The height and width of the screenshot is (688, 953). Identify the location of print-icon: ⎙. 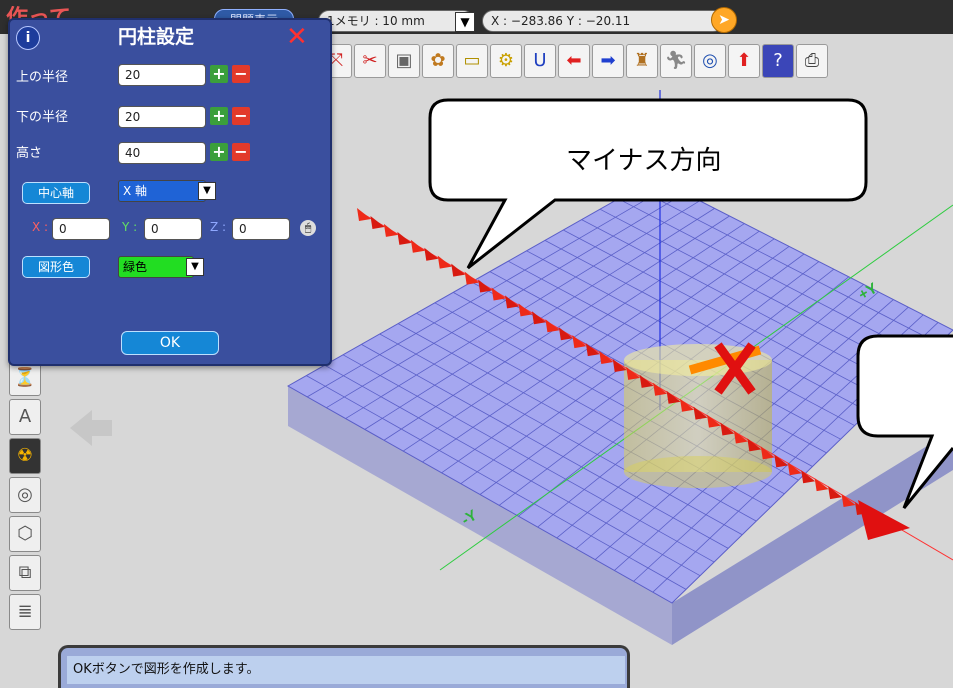
(812, 61).